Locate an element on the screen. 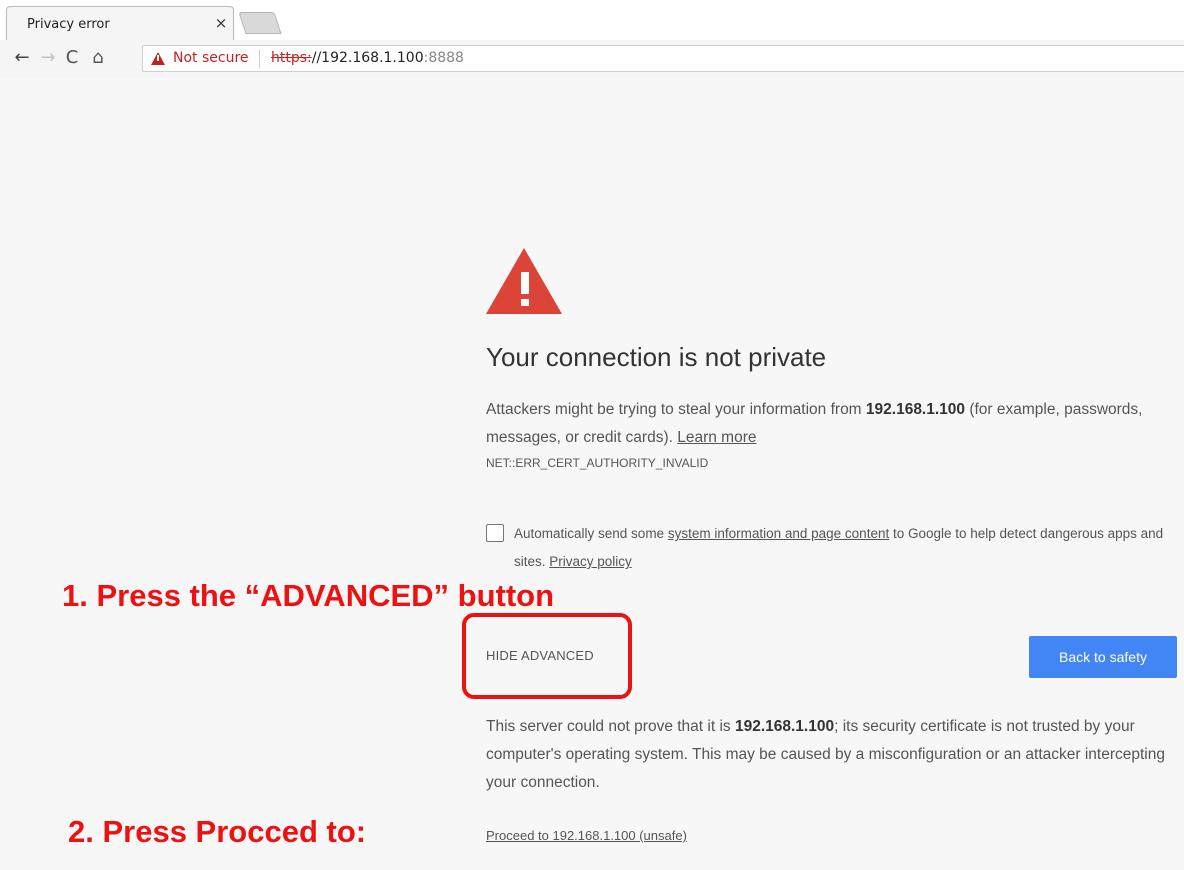 The height and width of the screenshot is (870, 1184). url-host: //192.168.1.100 is located at coordinates (367, 58).